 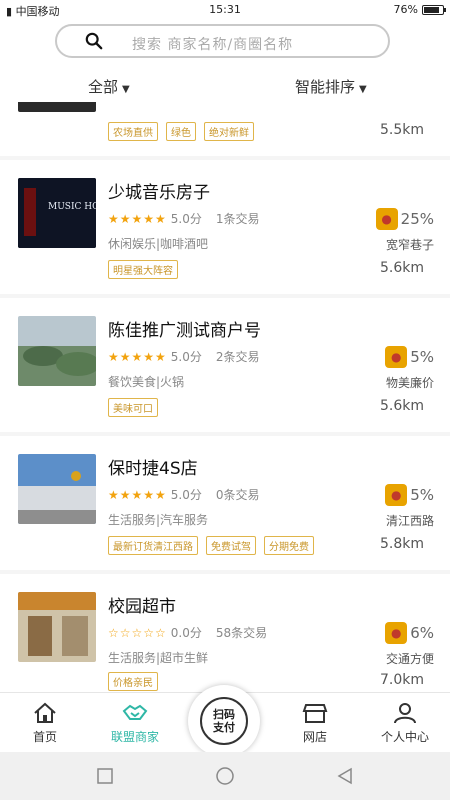 I want to click on list-item-partial: 农场直供 绿色 绝对新鲜 5.5km, so click(x=225, y=129).